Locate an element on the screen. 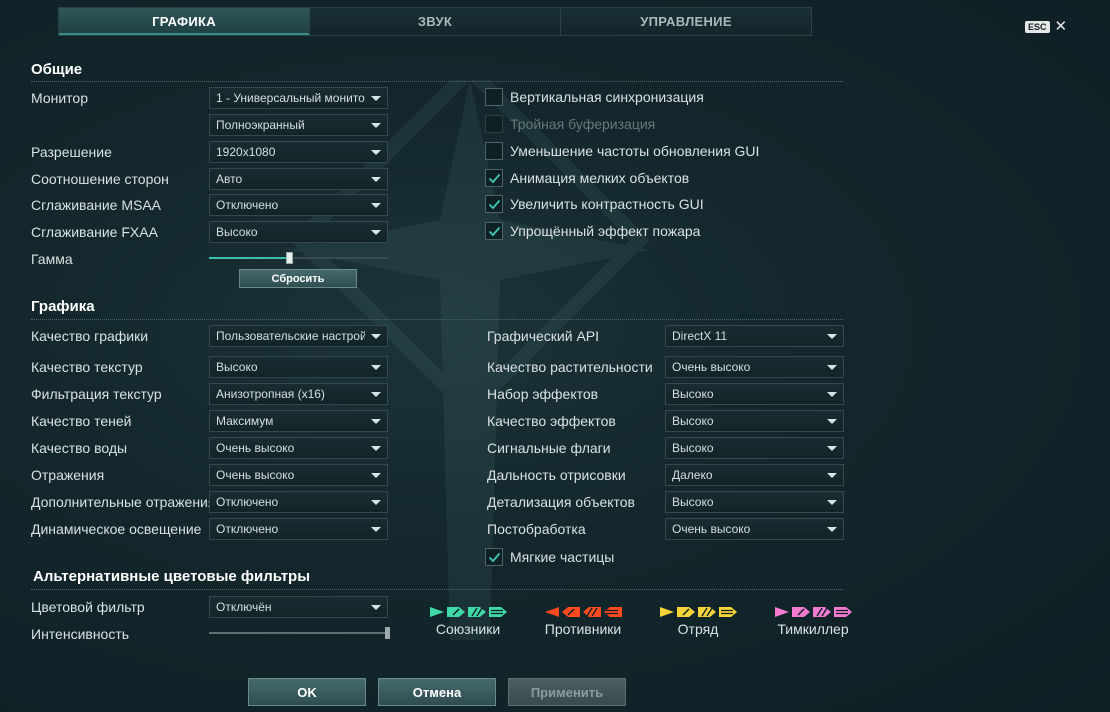 The width and height of the screenshot is (1110, 712). general-checkbox: Вертикальная синхронизация is located at coordinates (594, 97).